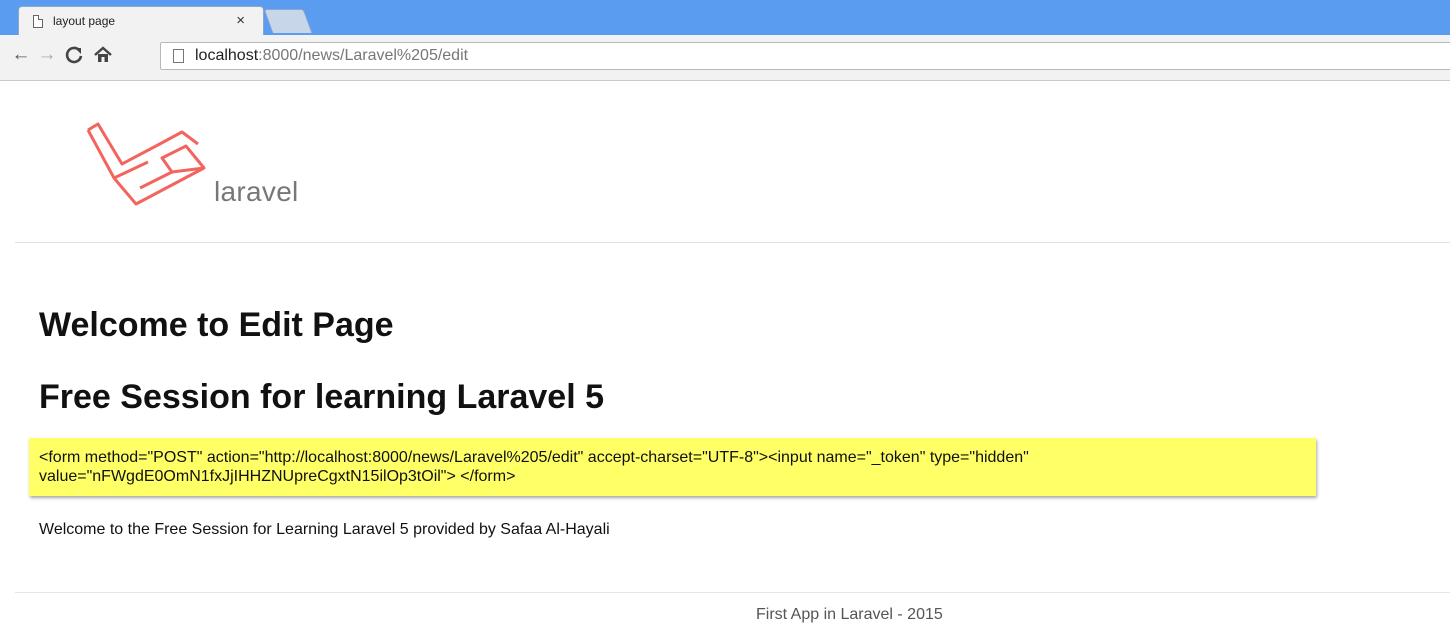 The width and height of the screenshot is (1450, 628). Describe the element at coordinates (725, 17) in the screenshot. I see `tab-strip: layout page ×` at that location.